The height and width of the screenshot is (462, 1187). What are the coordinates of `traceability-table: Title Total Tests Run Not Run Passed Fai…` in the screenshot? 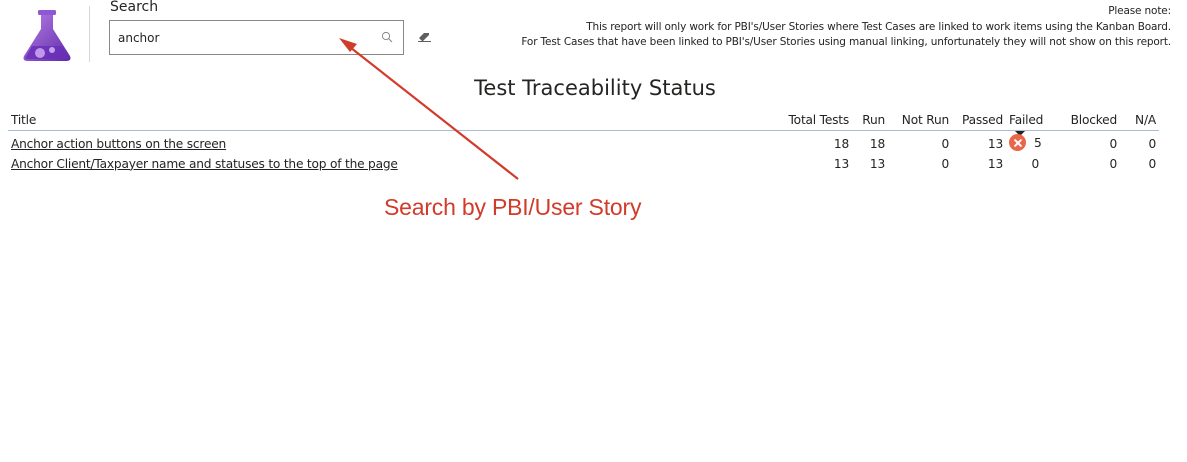 It's located at (583, 141).